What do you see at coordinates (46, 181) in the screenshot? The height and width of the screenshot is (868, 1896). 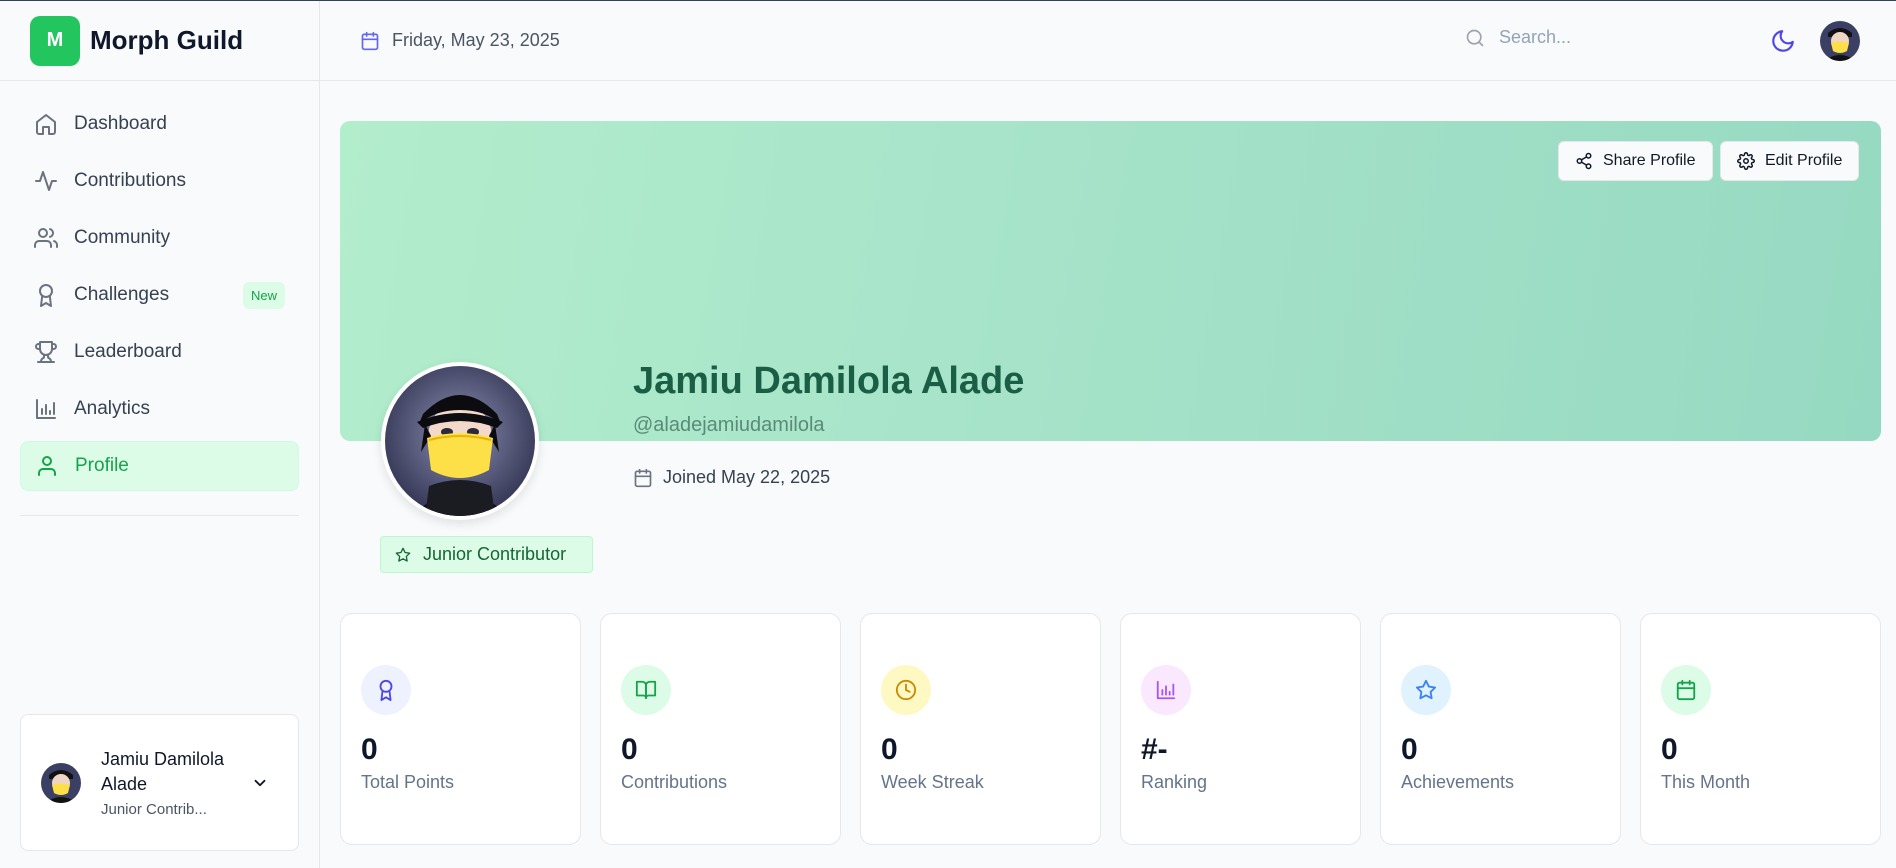 I see `activity-icon` at bounding box center [46, 181].